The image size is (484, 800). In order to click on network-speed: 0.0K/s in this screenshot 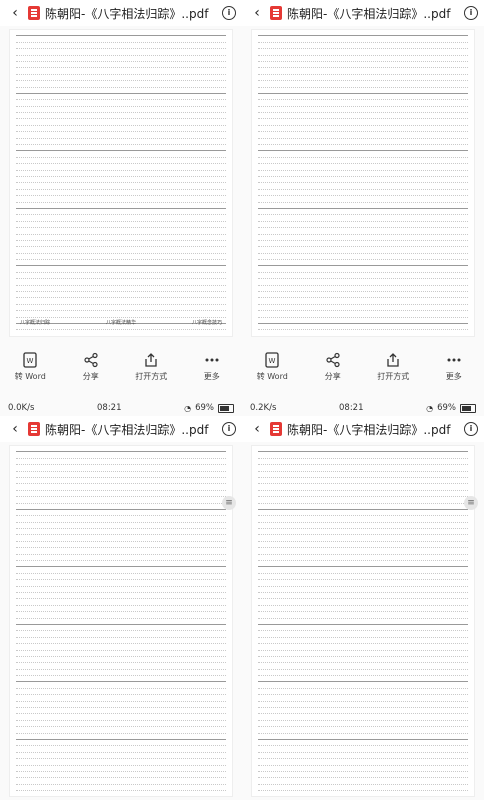, I will do `click(21, 408)`.